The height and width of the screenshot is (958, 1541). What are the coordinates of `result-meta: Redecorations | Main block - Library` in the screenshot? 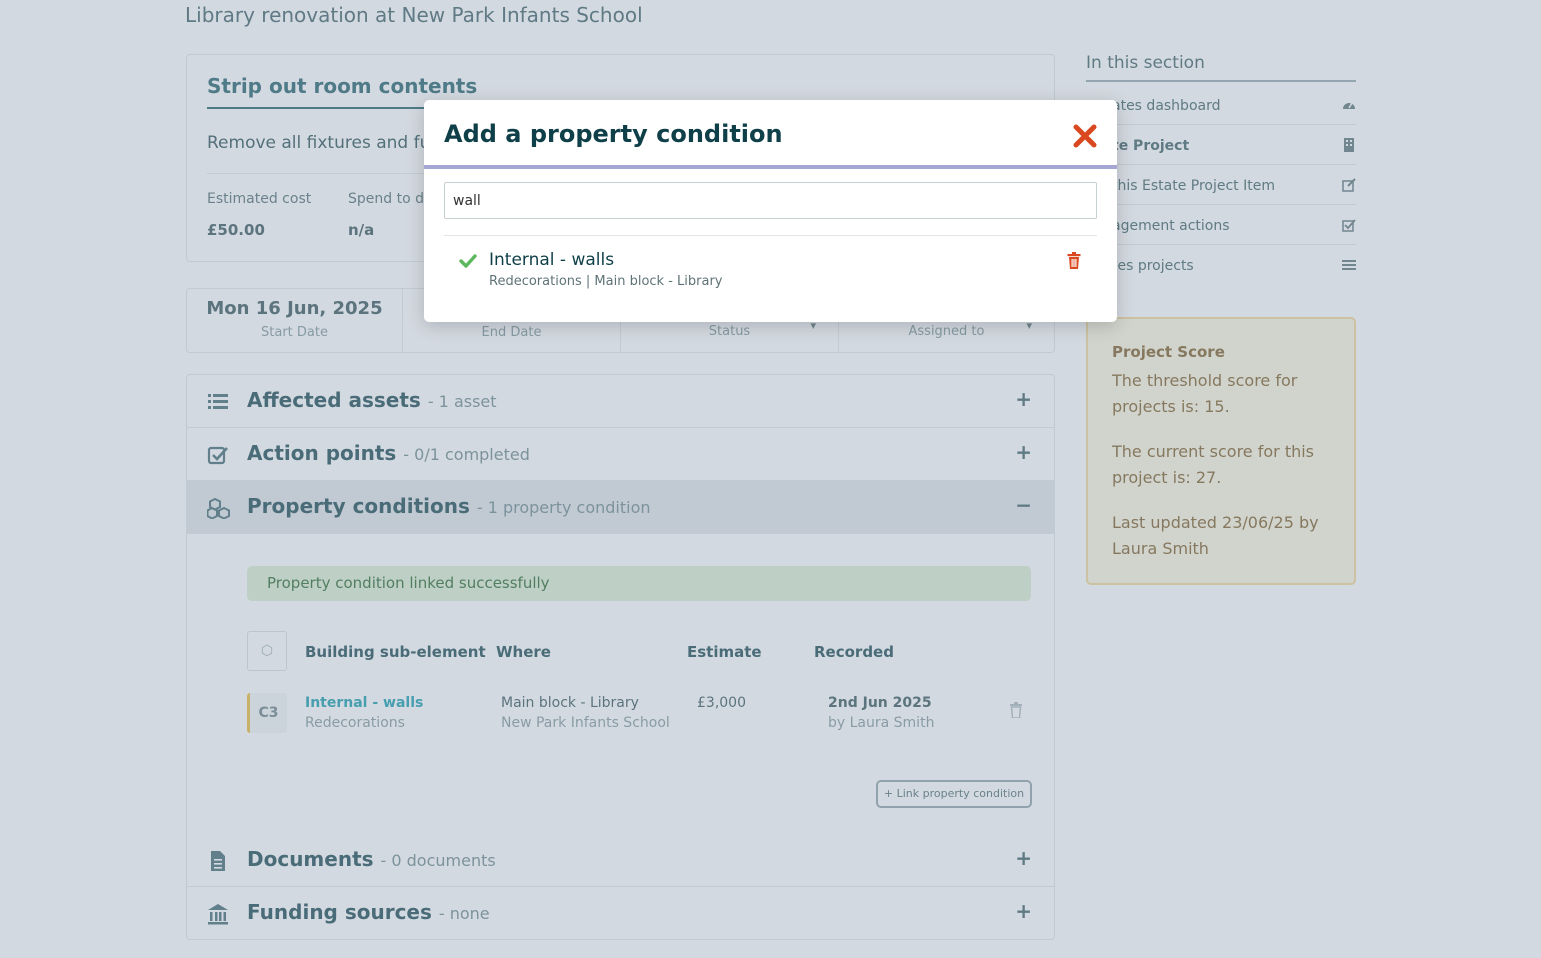 It's located at (606, 281).